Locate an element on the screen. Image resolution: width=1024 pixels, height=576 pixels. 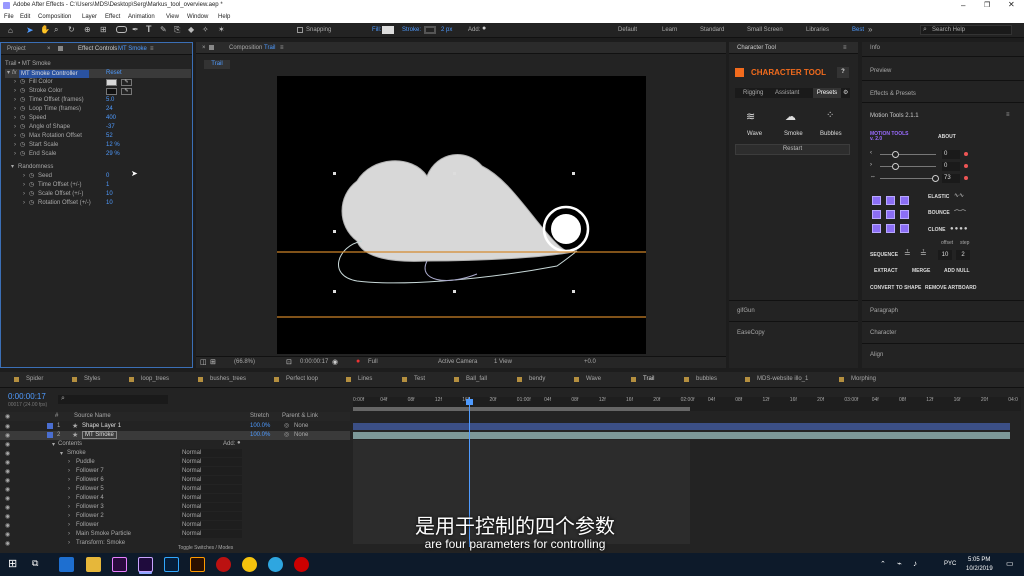
random-property-value: 1 is located at coordinates (107, 185).